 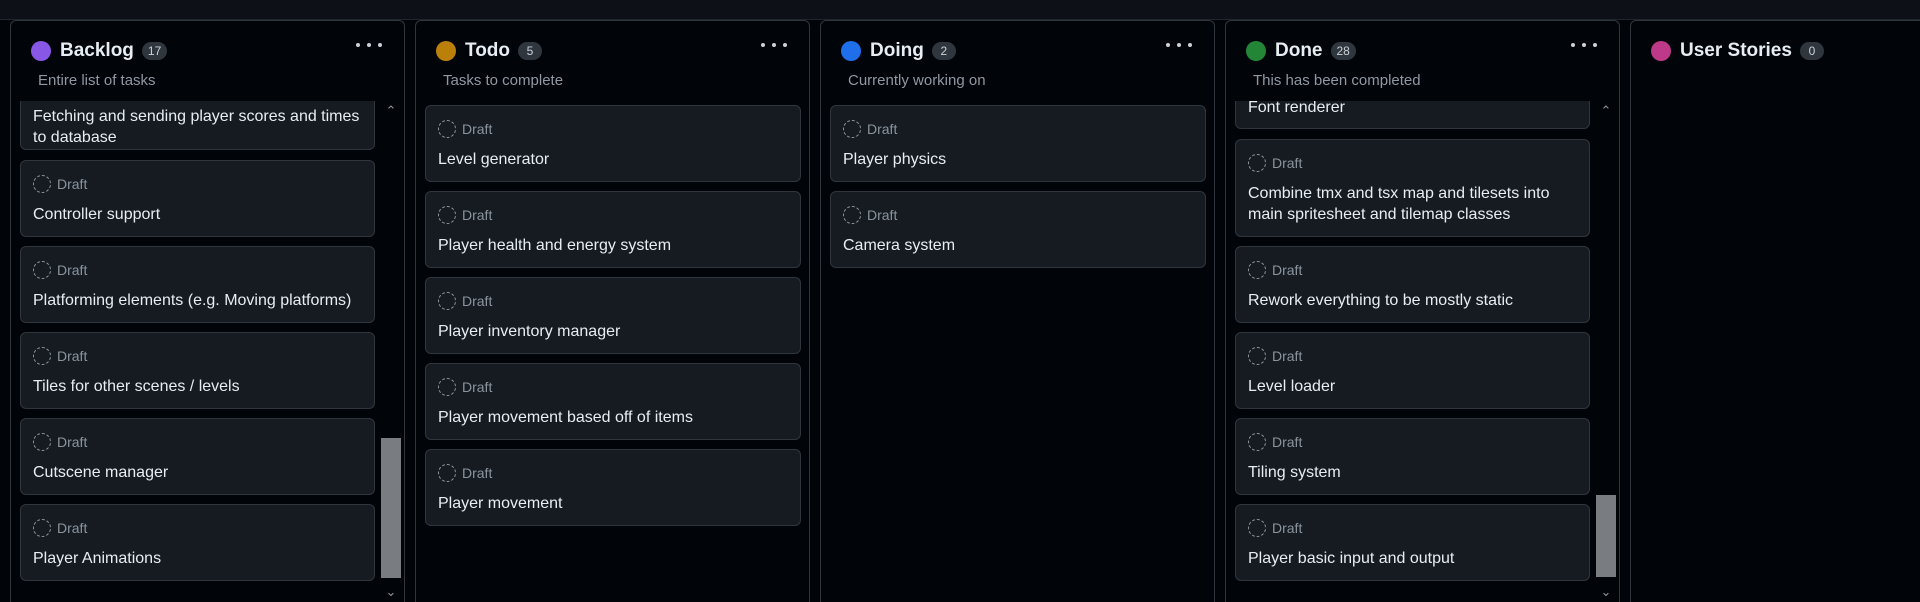 I want to click on card-title: Player physics, so click(x=1018, y=159).